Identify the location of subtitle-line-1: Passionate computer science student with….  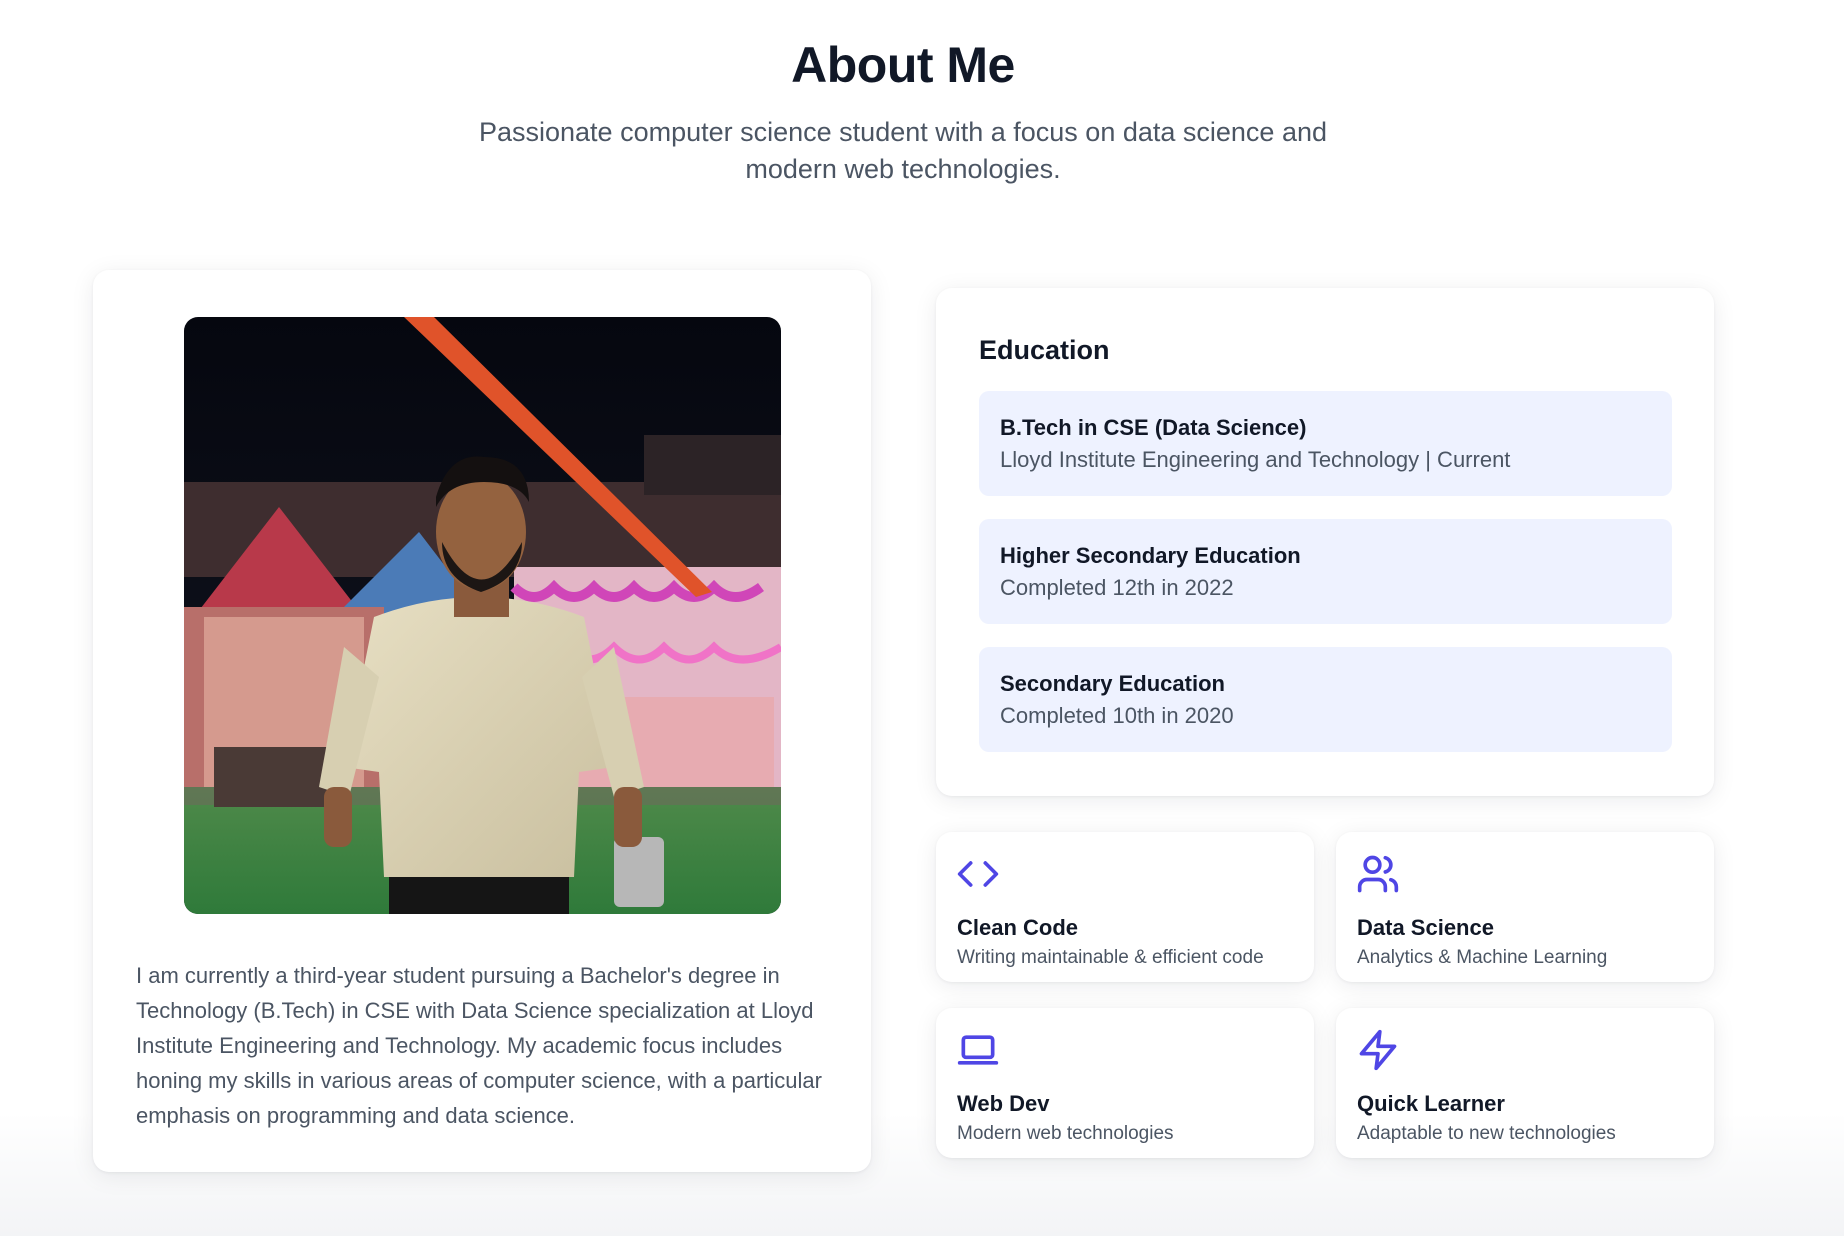
(902, 132).